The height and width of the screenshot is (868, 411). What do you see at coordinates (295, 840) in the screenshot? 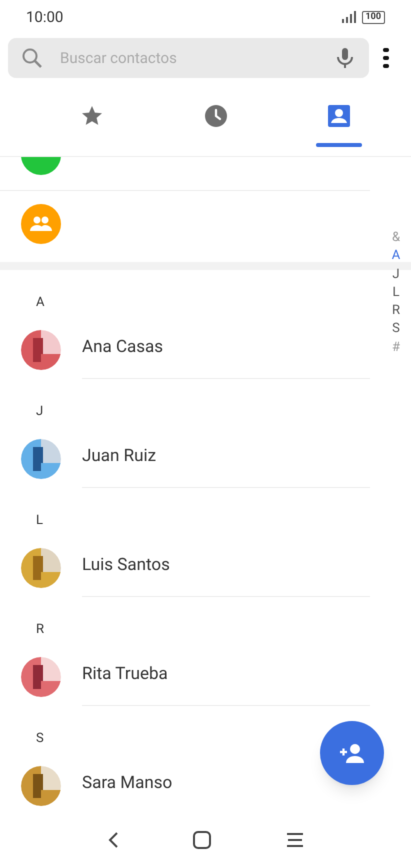
I see `menu-icon` at bounding box center [295, 840].